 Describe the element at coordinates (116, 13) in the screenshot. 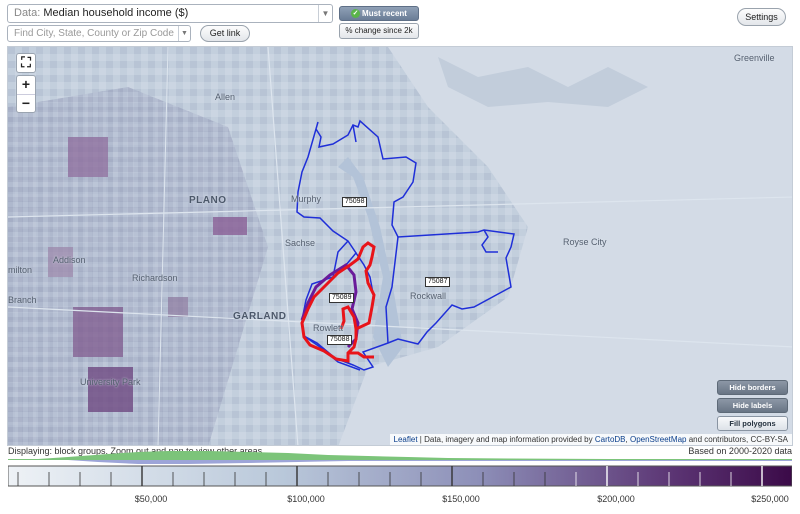

I see `data-select-value: Median household income ($)` at that location.